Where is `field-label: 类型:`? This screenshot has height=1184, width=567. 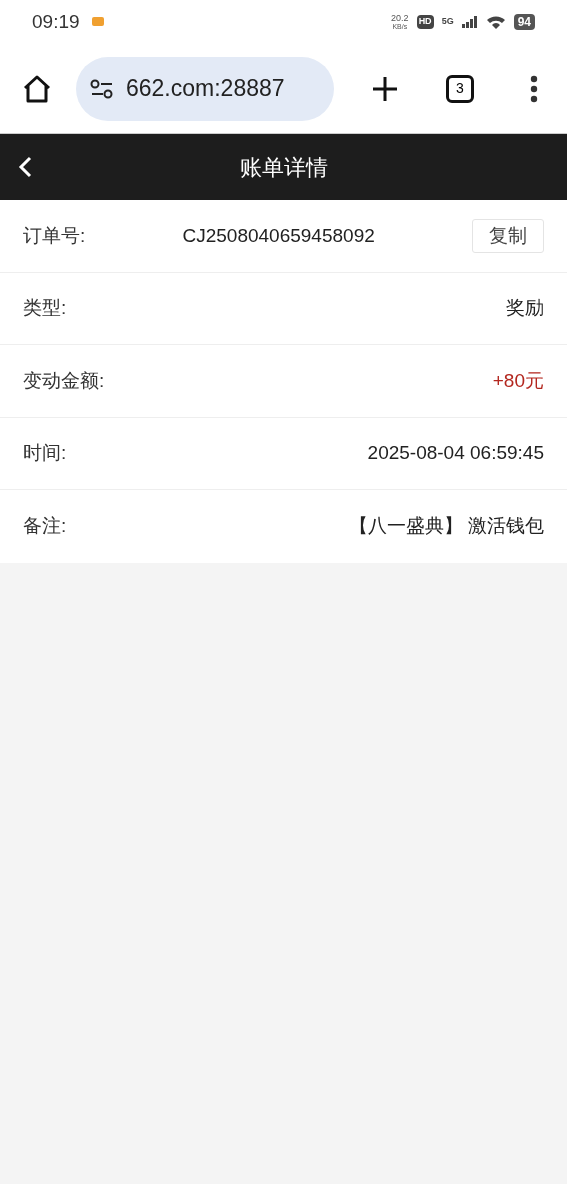
field-label: 类型: is located at coordinates (45, 308).